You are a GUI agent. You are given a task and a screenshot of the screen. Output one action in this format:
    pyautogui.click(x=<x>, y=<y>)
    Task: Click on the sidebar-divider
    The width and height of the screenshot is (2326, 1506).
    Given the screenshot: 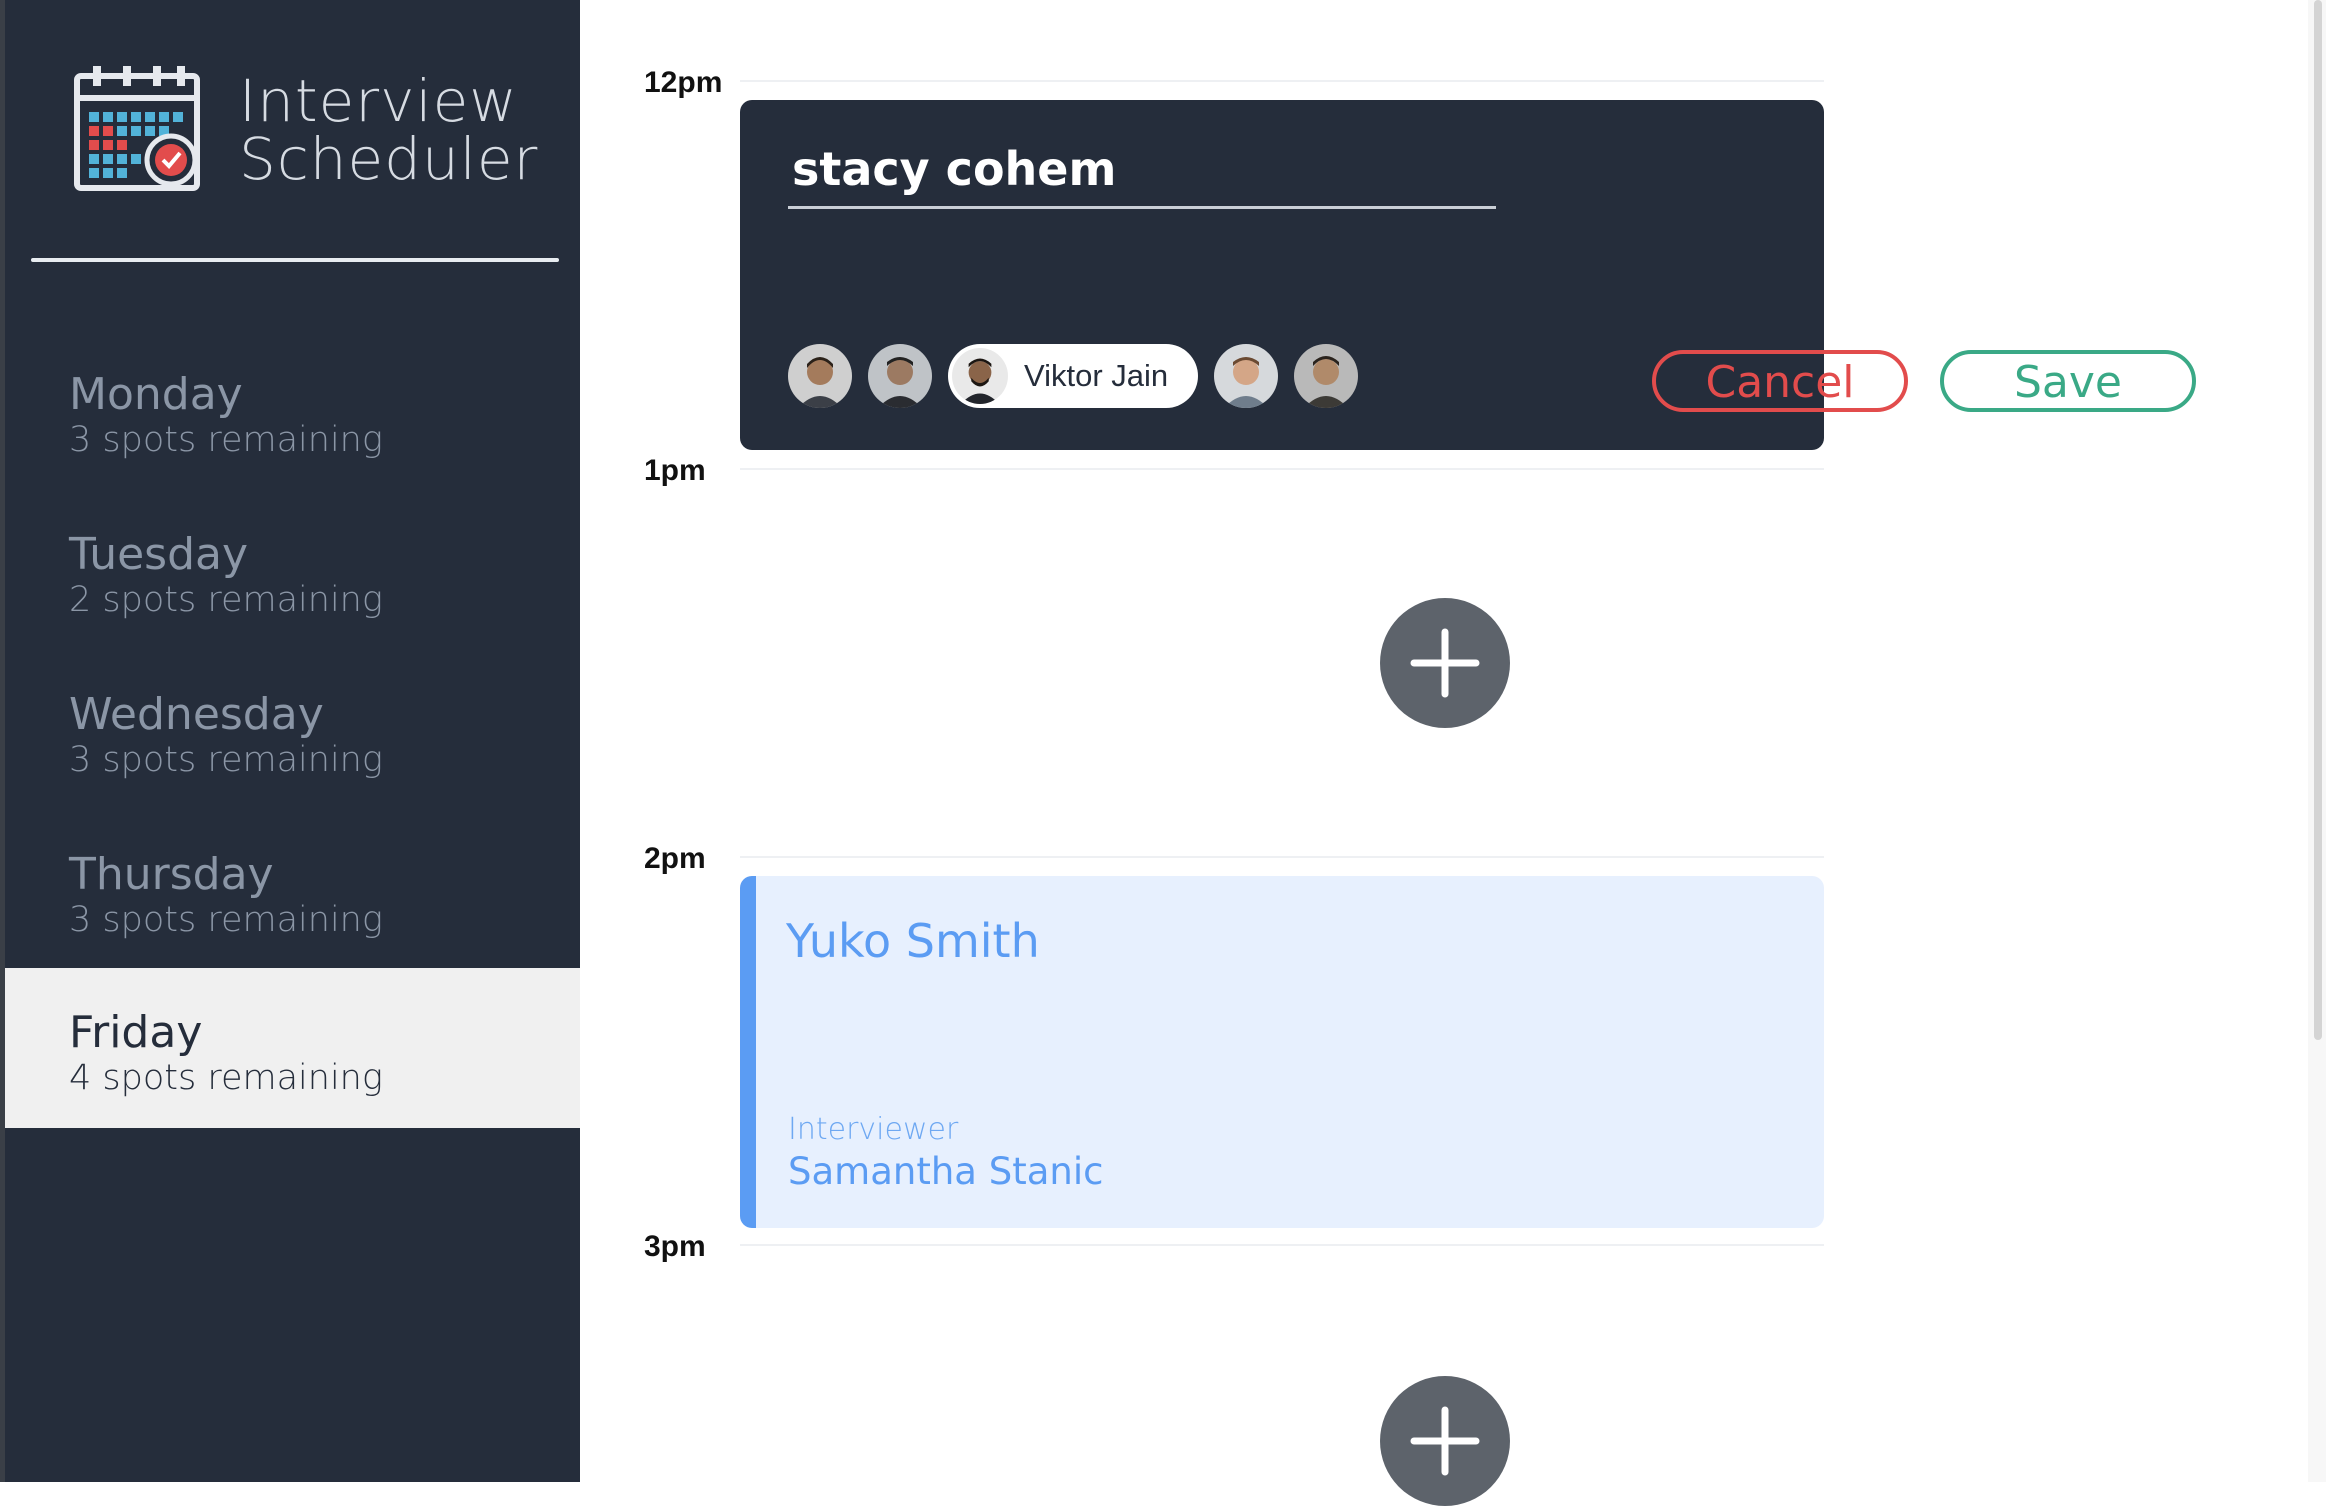 What is the action you would take?
    pyautogui.click(x=295, y=260)
    